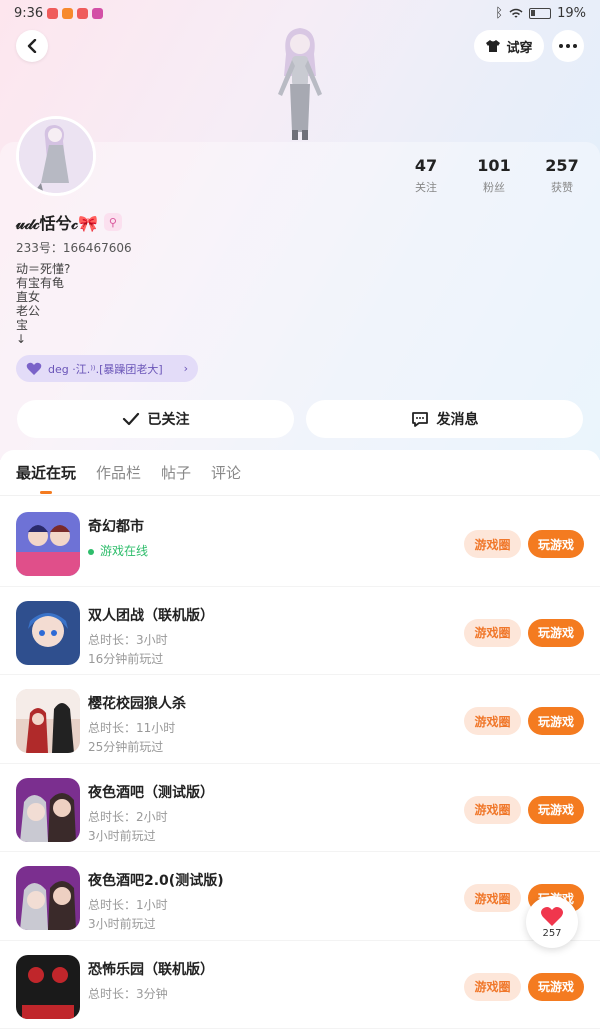 The width and height of the screenshot is (600, 1029). Describe the element at coordinates (300, 808) in the screenshot. I see `list-item: 夜色酒吧（测试版） 总时长：2小时 3小时前玩过 游戏圈 玩游戏` at that location.